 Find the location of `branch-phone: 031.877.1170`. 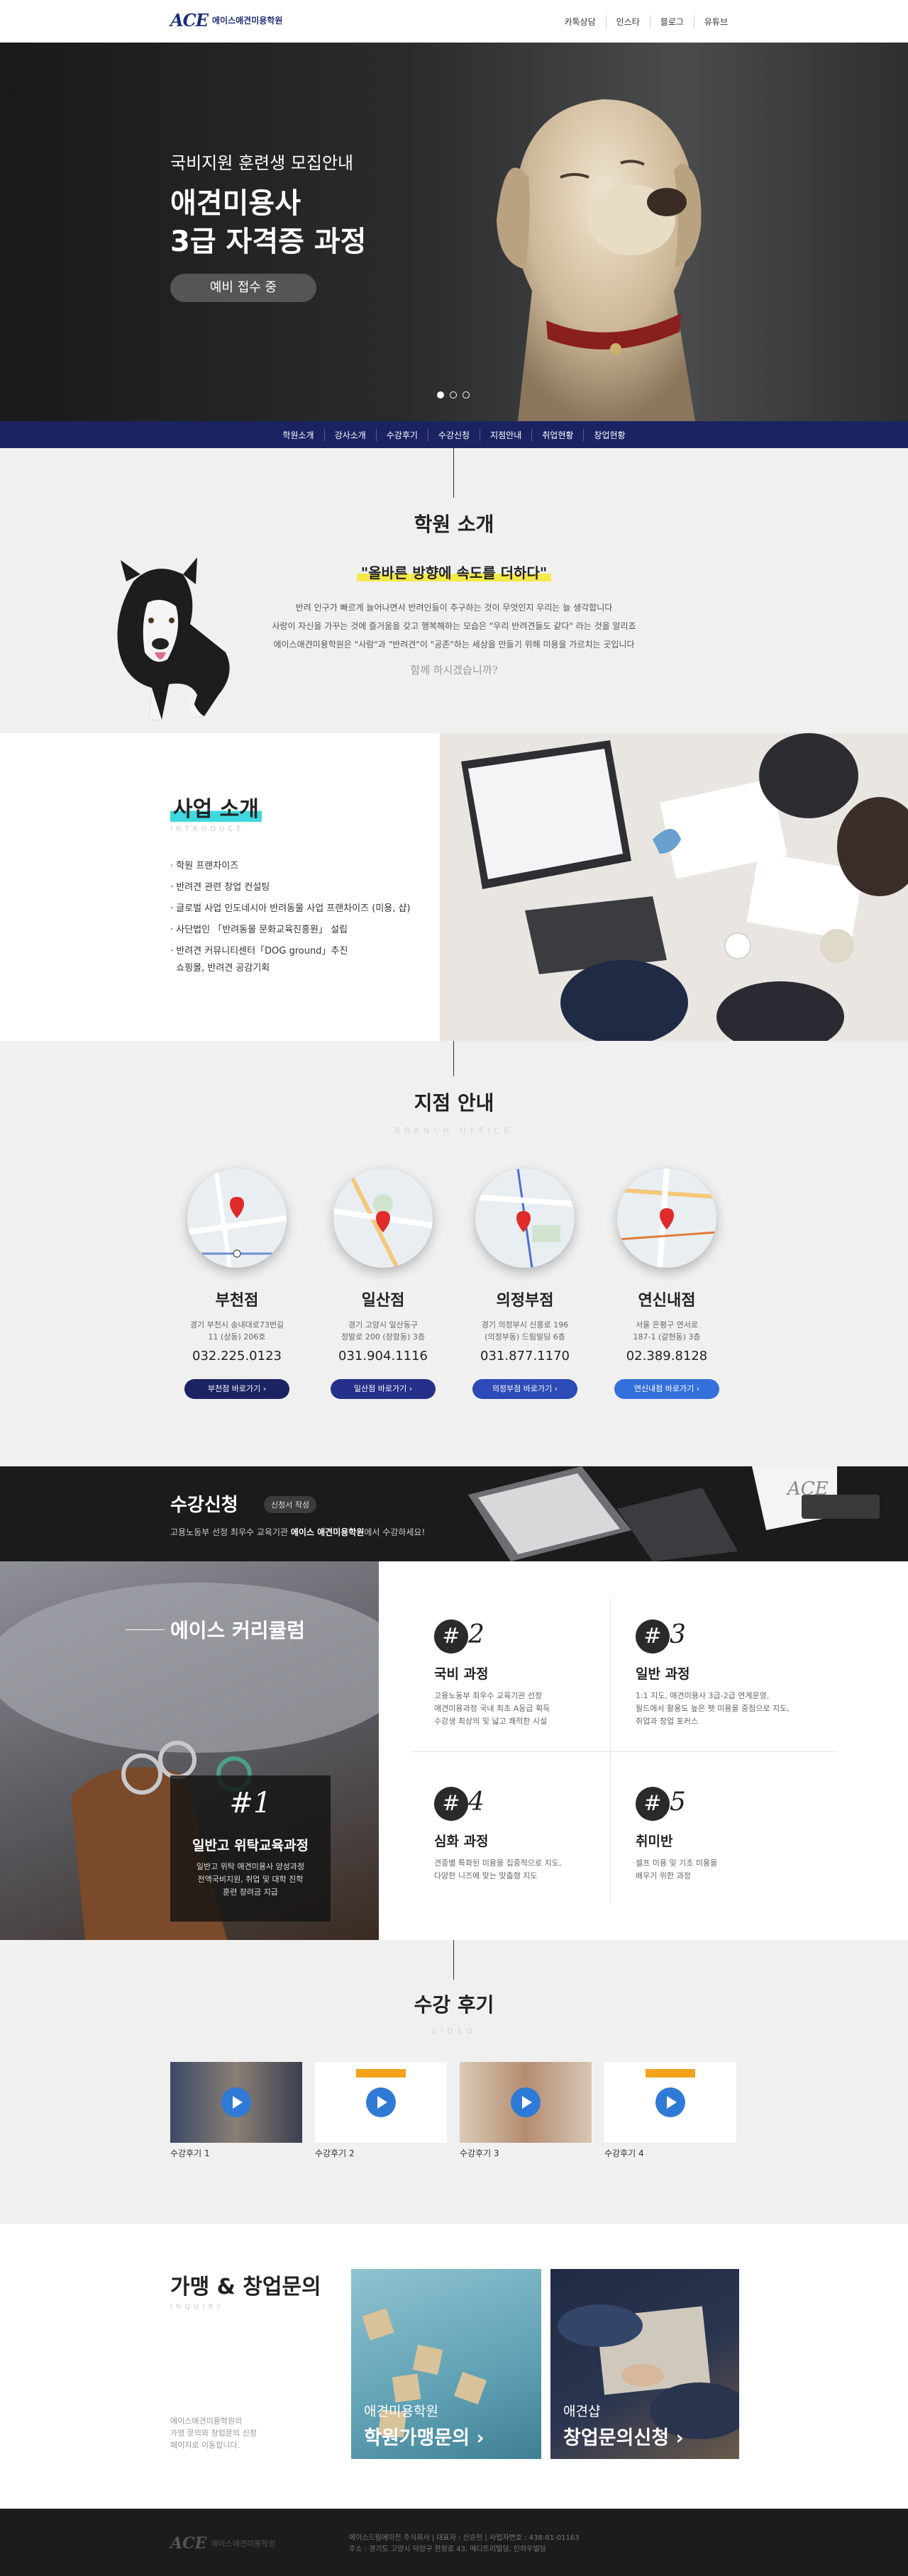

branch-phone: 031.877.1170 is located at coordinates (525, 1356).